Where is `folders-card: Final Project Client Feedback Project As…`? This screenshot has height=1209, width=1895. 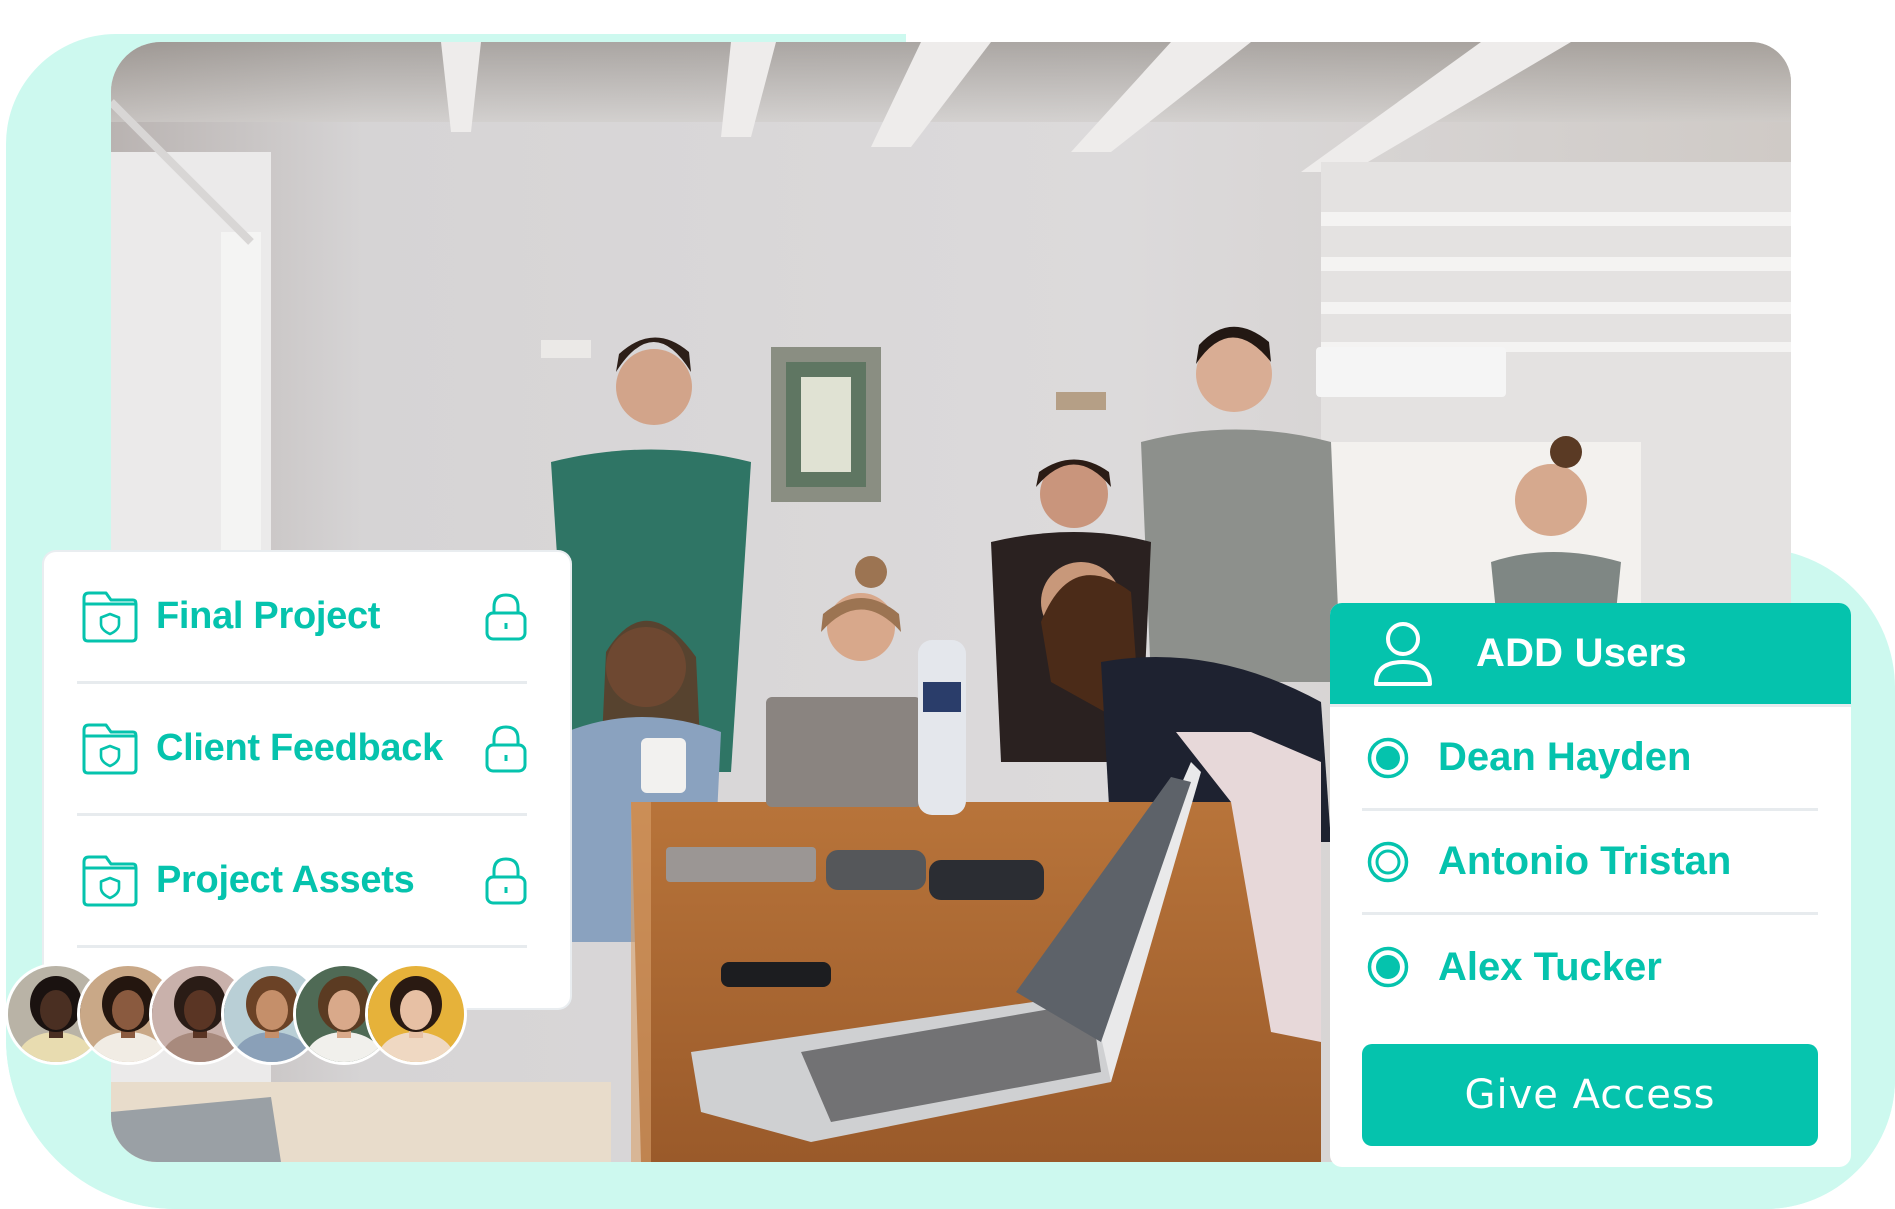 folders-card: Final Project Client Feedback Project As… is located at coordinates (307, 780).